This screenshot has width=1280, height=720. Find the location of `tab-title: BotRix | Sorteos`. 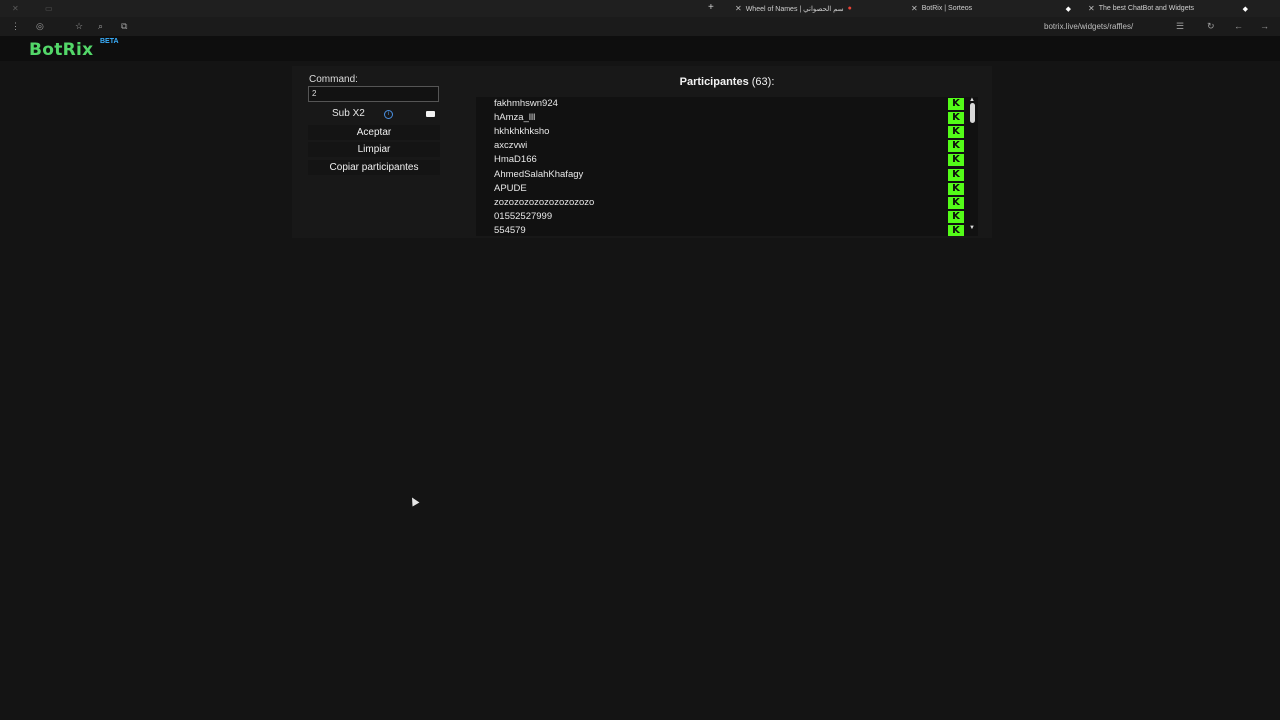

tab-title: BotRix | Sorteos is located at coordinates (947, 8).